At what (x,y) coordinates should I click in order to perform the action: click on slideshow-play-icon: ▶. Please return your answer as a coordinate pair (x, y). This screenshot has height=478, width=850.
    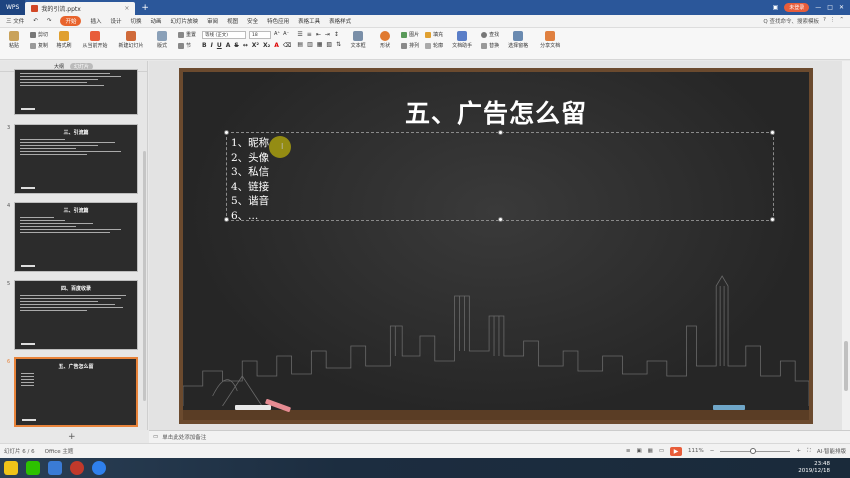
    Looking at the image, I should click on (676, 451).